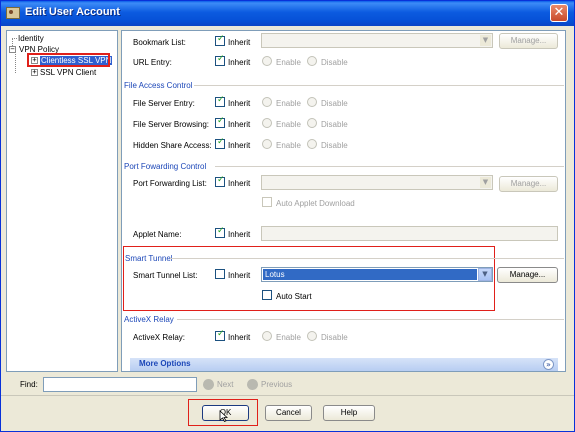  I want to click on file-server-browsing-label: File Server Browsing:, so click(171, 124).